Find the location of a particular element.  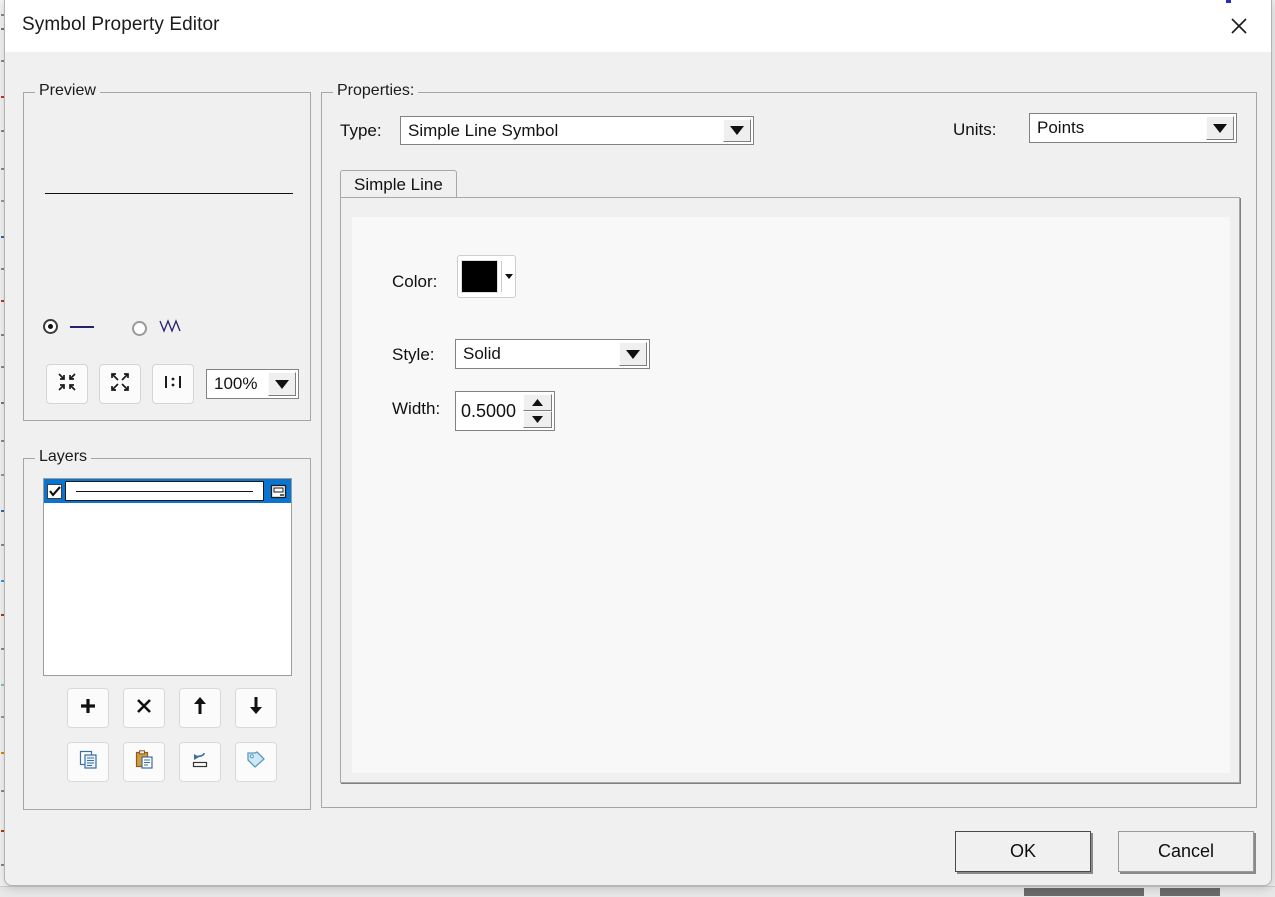

line-width-increment-button is located at coordinates (537, 402).